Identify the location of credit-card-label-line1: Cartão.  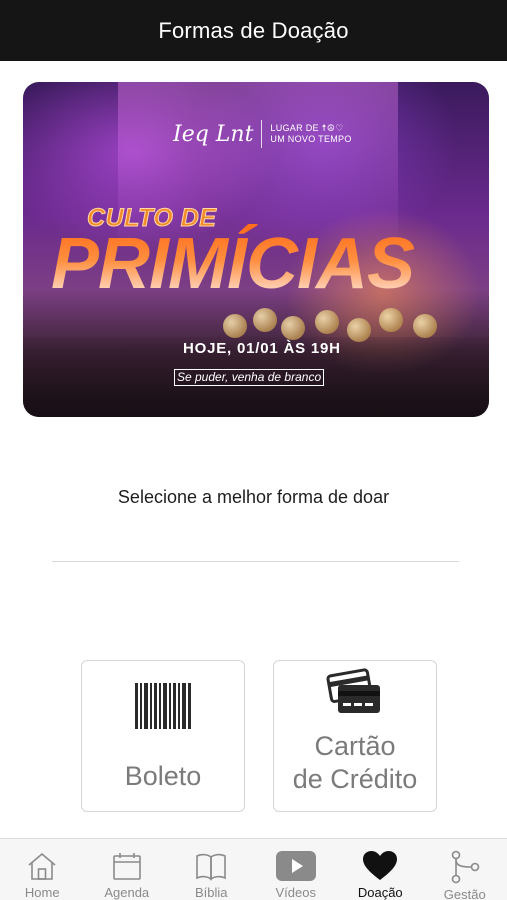
(355, 746).